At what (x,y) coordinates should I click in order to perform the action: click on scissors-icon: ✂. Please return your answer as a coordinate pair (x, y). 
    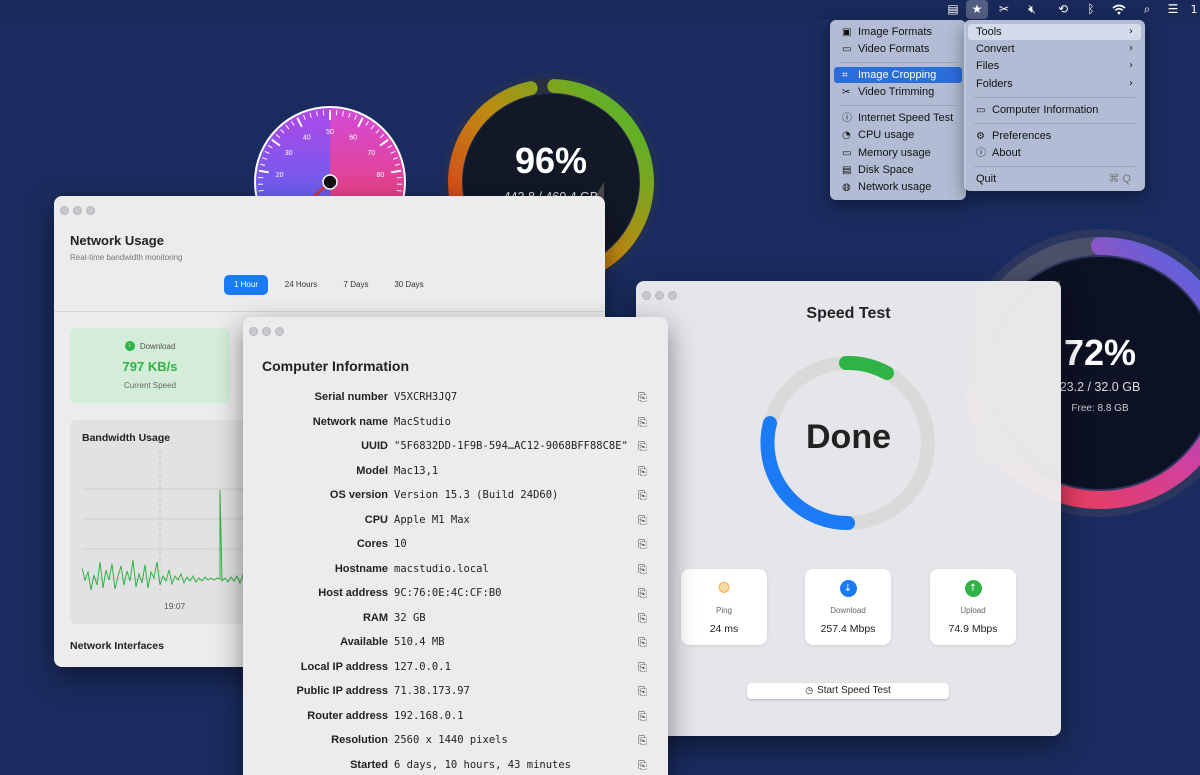
    Looking at the image, I should click on (1004, 9).